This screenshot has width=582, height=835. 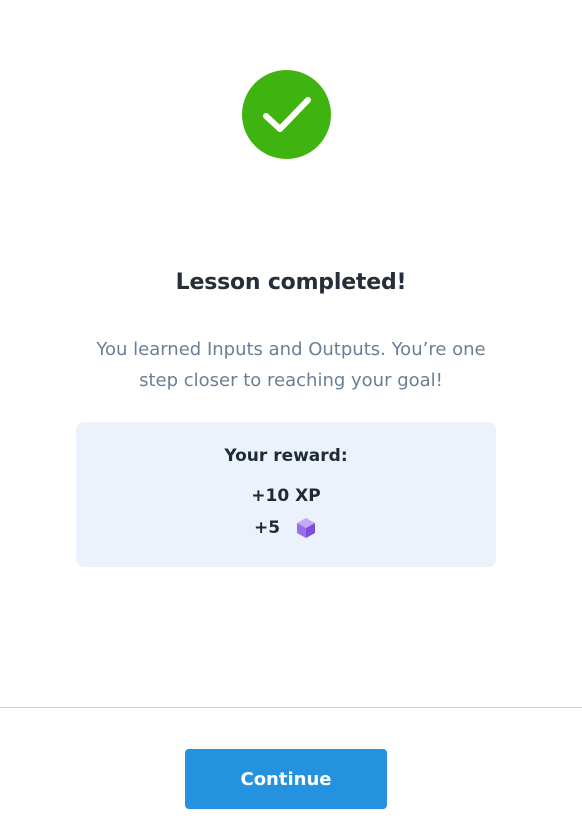 What do you see at coordinates (286, 779) in the screenshot?
I see `continue-button: Continue` at bounding box center [286, 779].